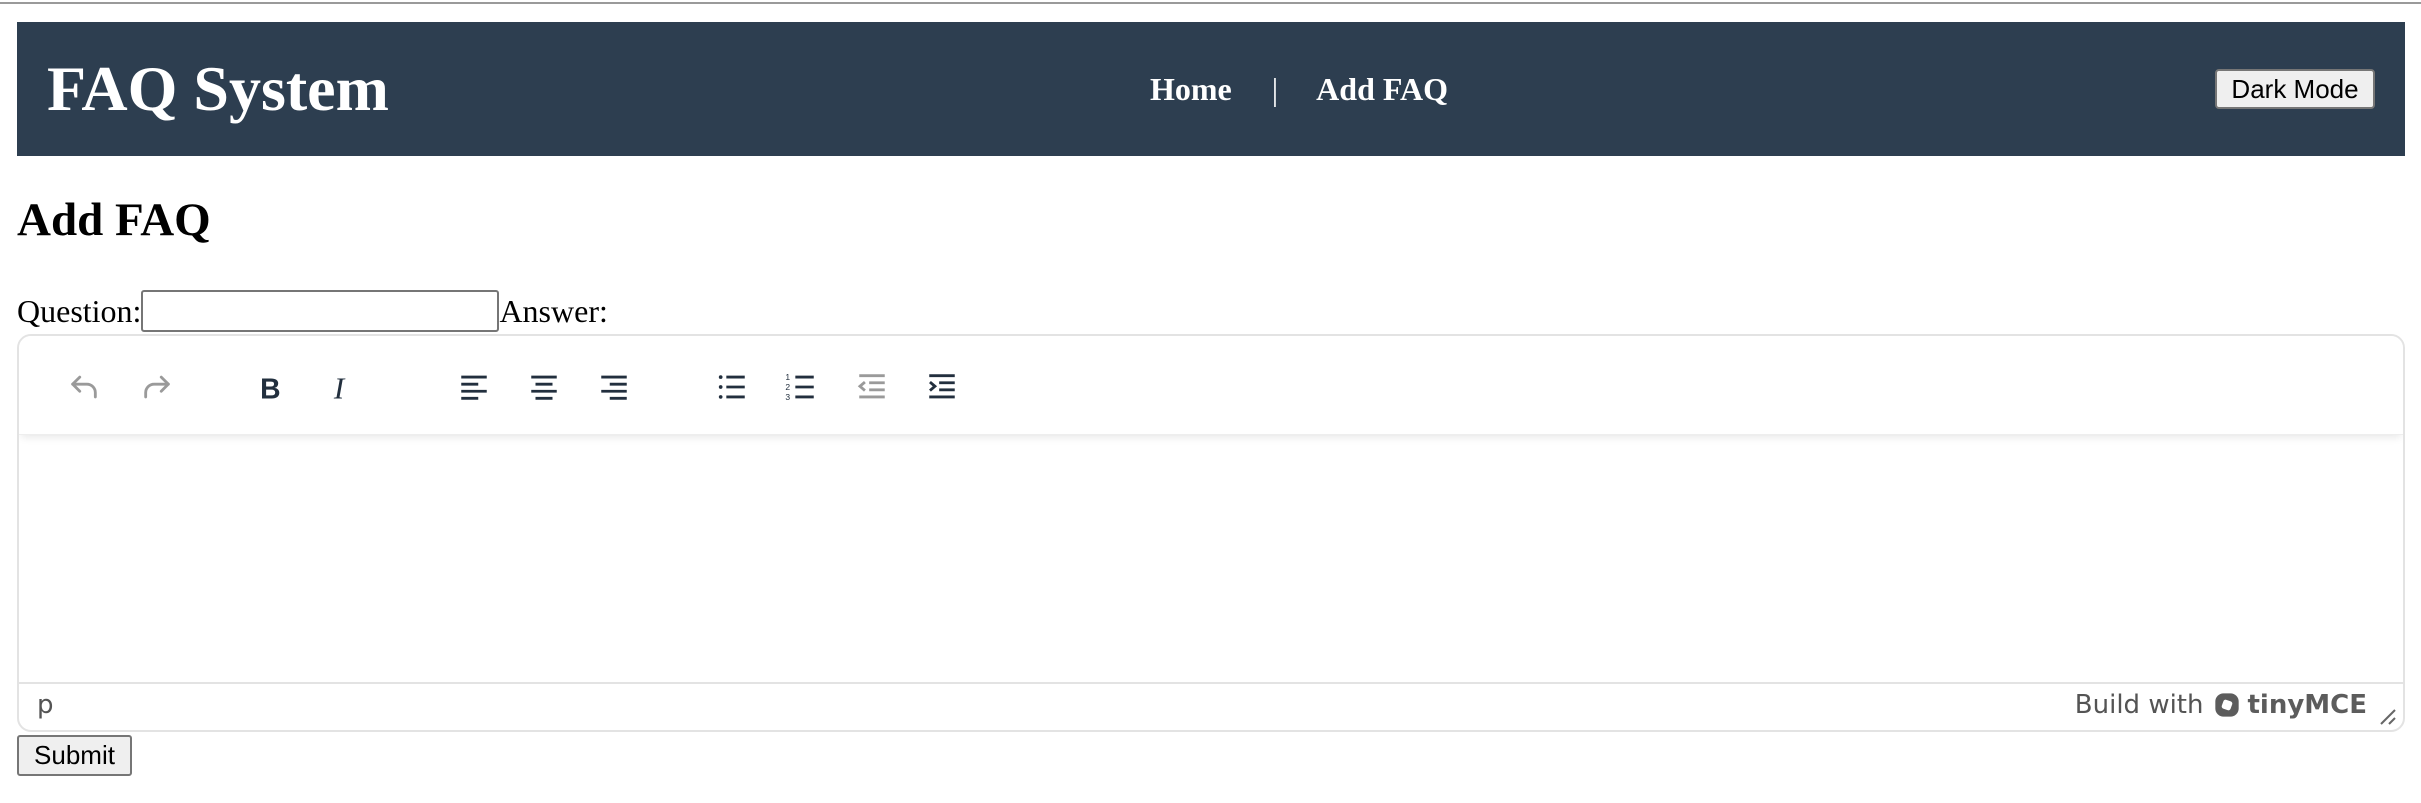  I want to click on bold-icon: B, so click(270, 388).